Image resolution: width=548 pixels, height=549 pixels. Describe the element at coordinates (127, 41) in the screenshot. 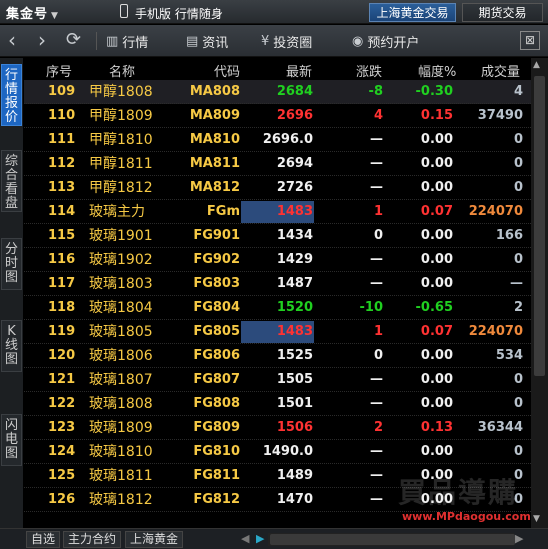

I see `nav-item-quotes: ▥ 行情` at that location.